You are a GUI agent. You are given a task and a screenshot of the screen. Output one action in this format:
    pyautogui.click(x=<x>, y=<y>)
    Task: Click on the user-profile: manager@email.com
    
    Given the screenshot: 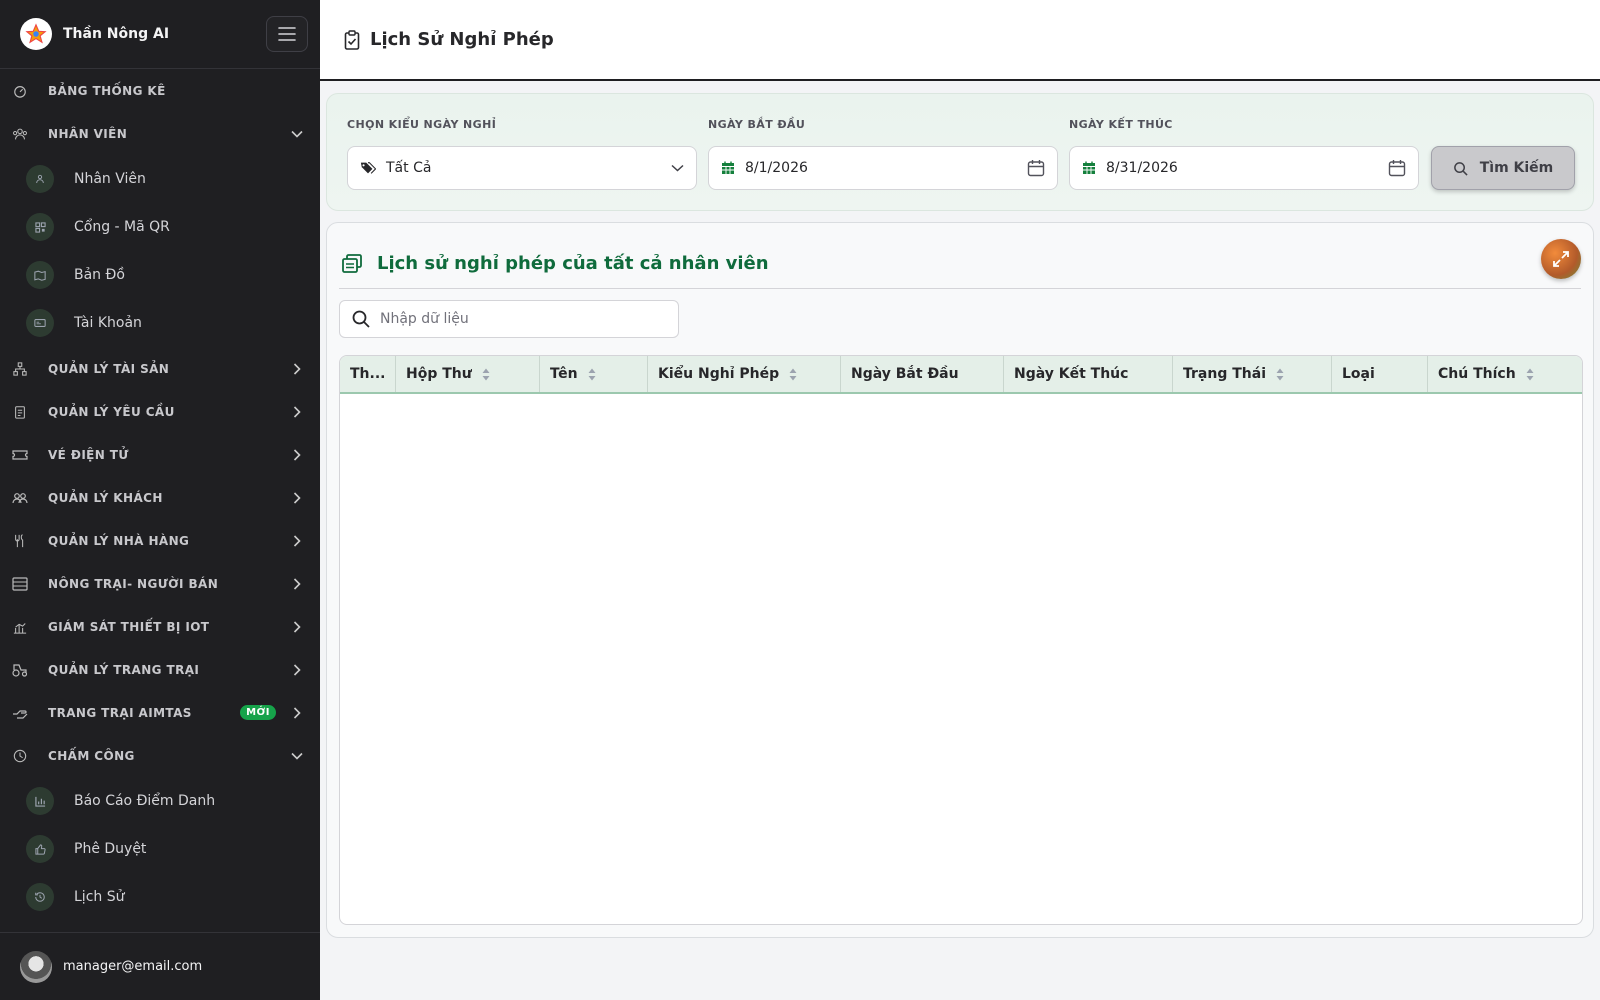 What is the action you would take?
    pyautogui.click(x=160, y=966)
    